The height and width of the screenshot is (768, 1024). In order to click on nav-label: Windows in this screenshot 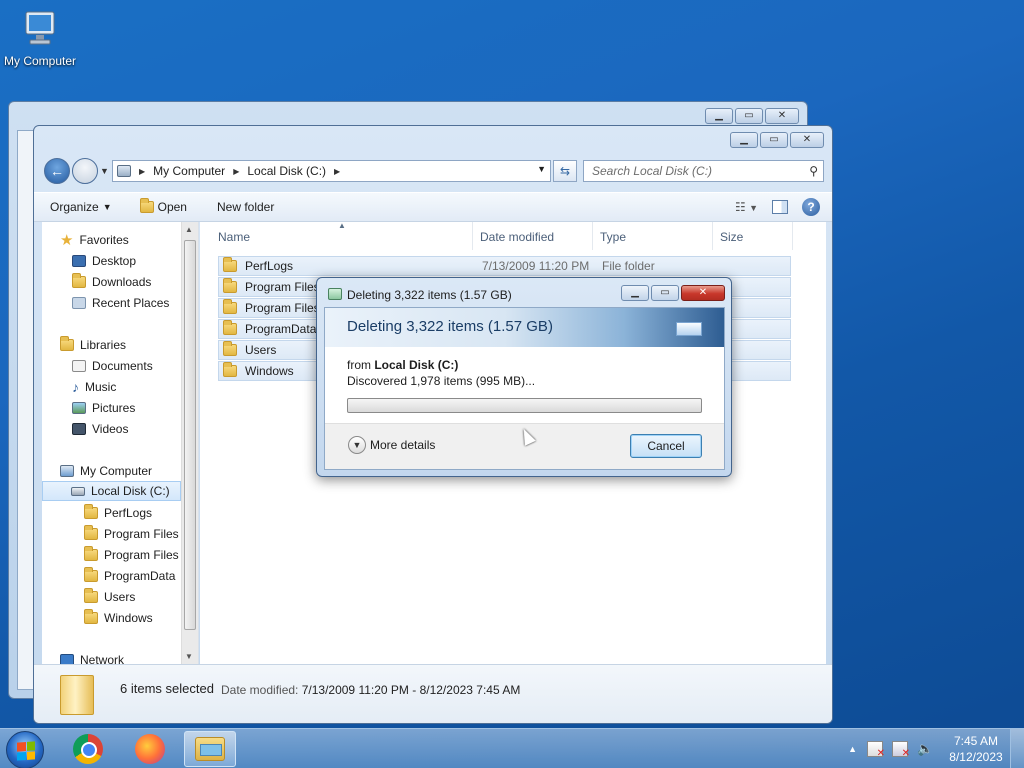, I will do `click(128, 618)`.